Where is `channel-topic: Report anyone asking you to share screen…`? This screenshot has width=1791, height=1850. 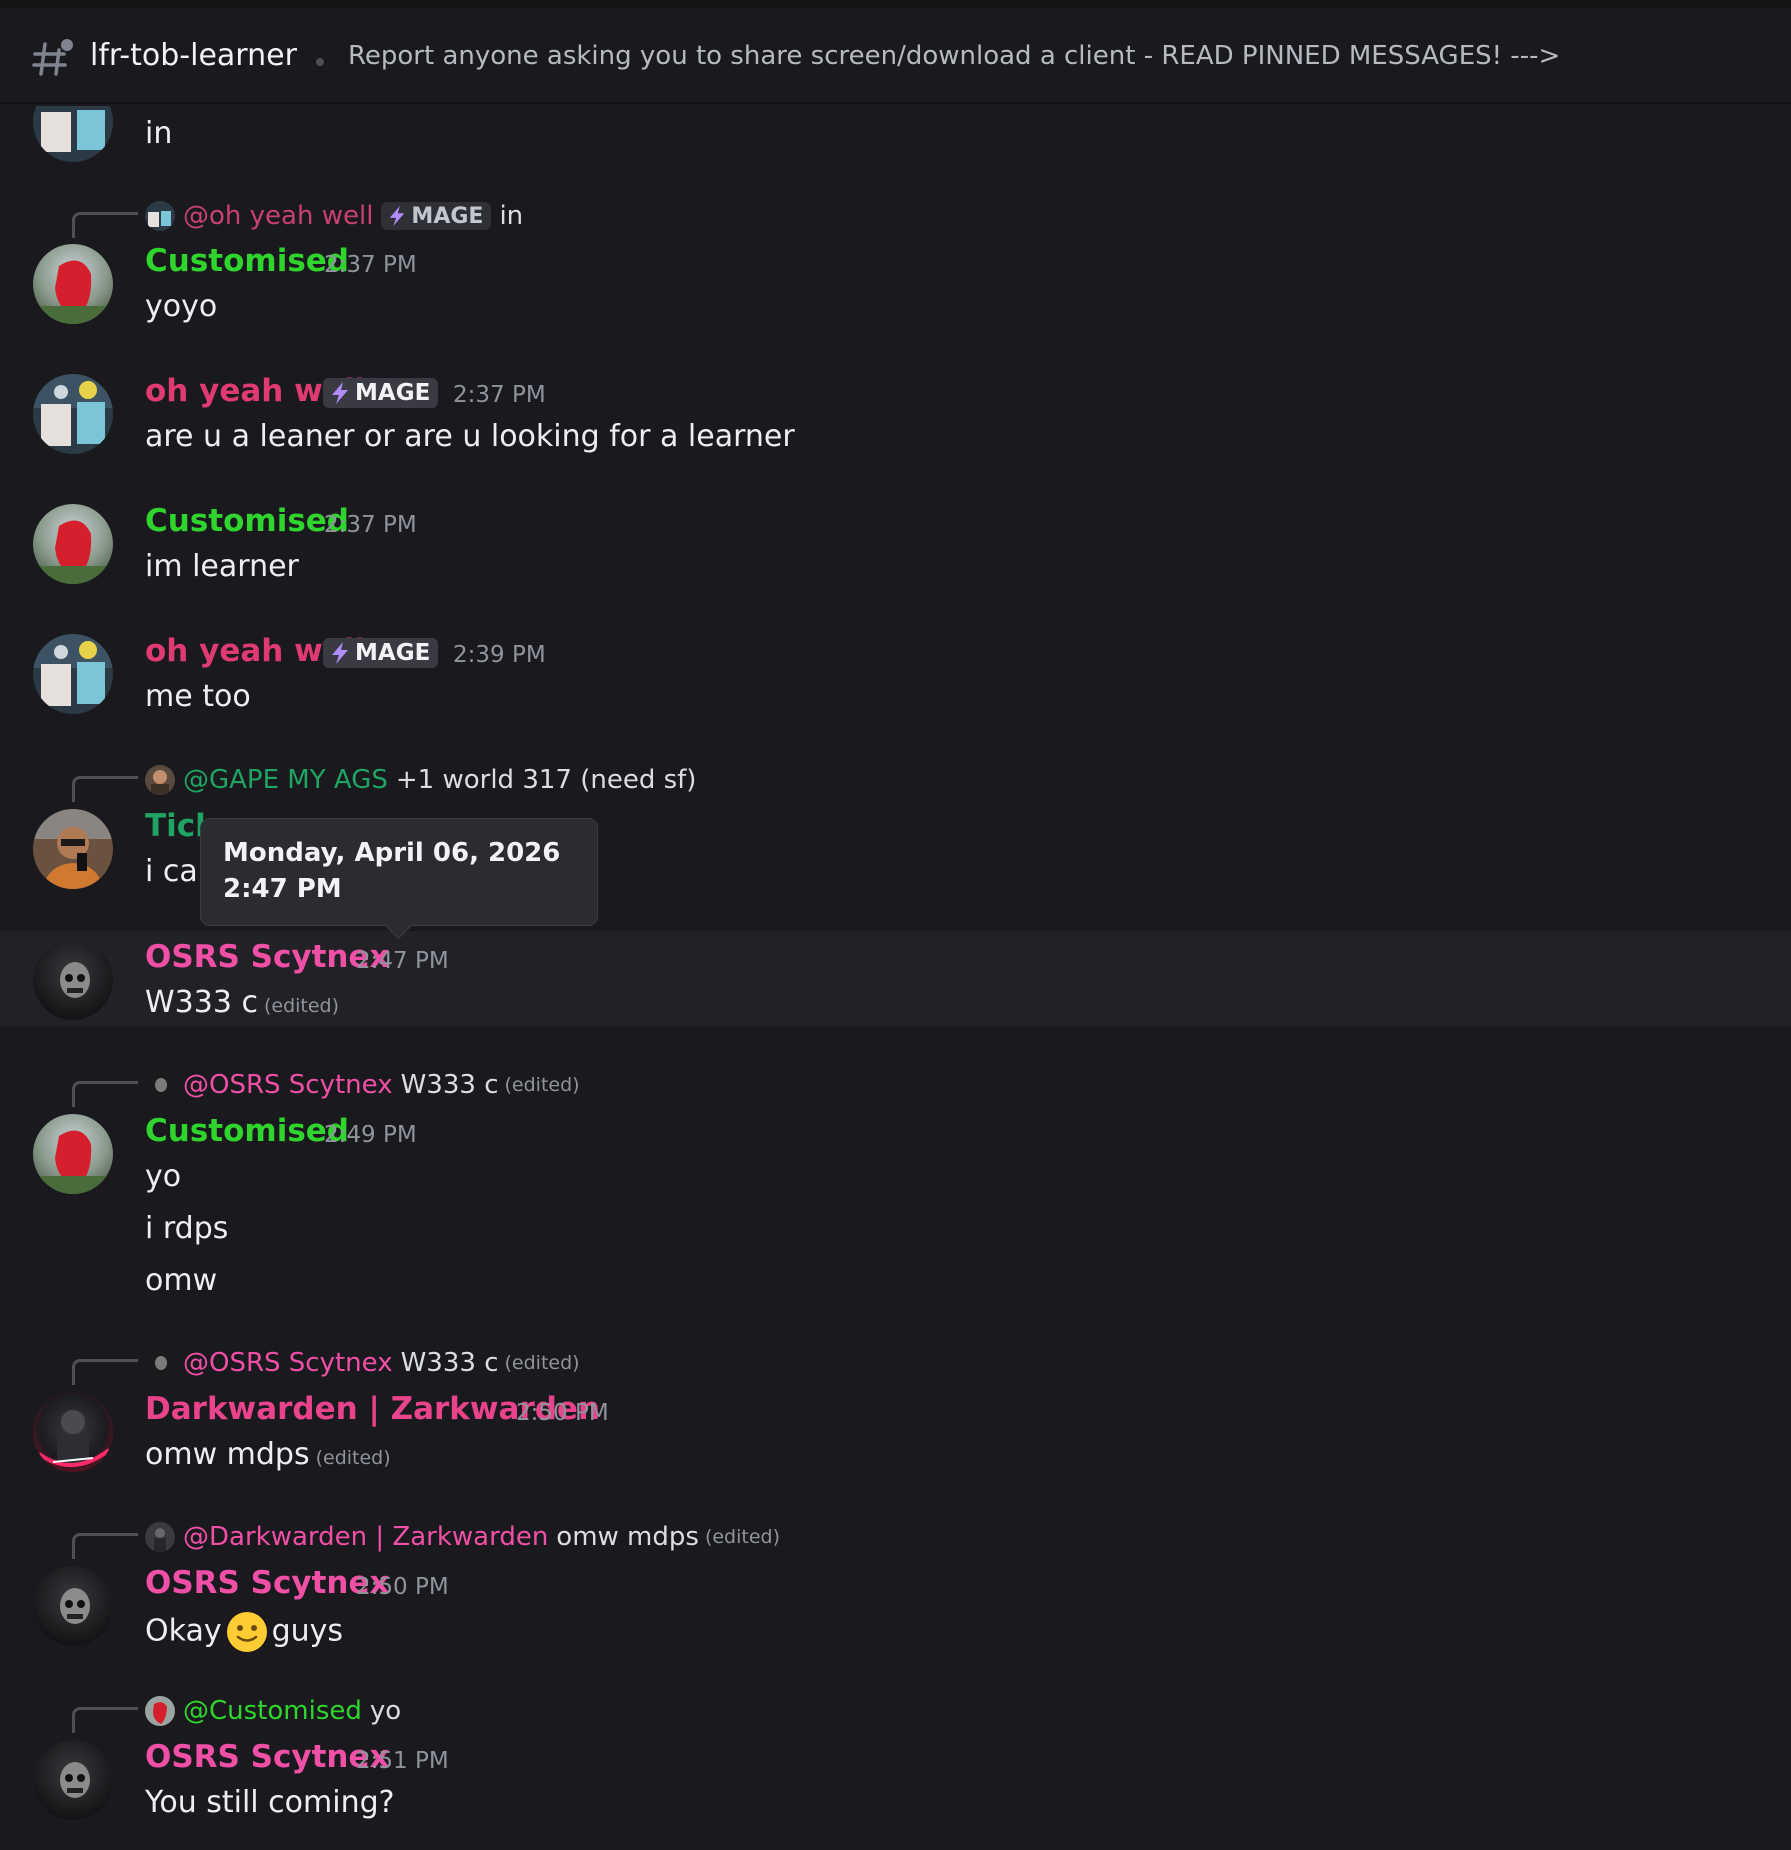 channel-topic: Report anyone asking you to share screen… is located at coordinates (954, 56).